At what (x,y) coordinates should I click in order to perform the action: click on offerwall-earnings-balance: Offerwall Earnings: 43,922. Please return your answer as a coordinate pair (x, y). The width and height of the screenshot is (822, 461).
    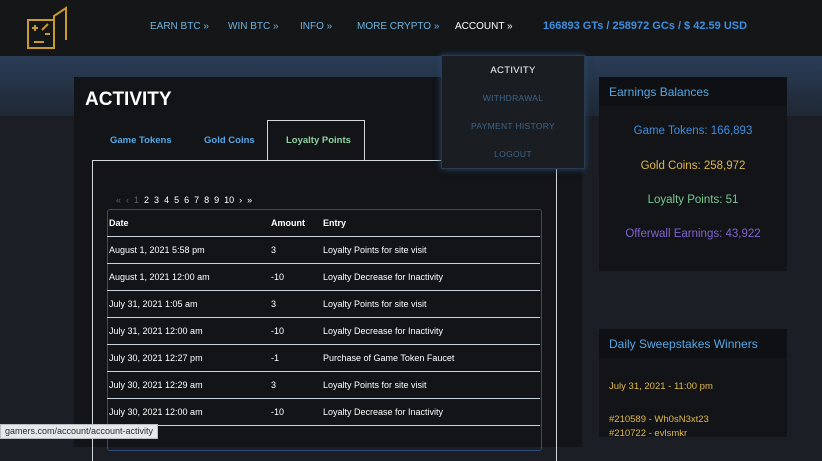
    Looking at the image, I should click on (693, 234).